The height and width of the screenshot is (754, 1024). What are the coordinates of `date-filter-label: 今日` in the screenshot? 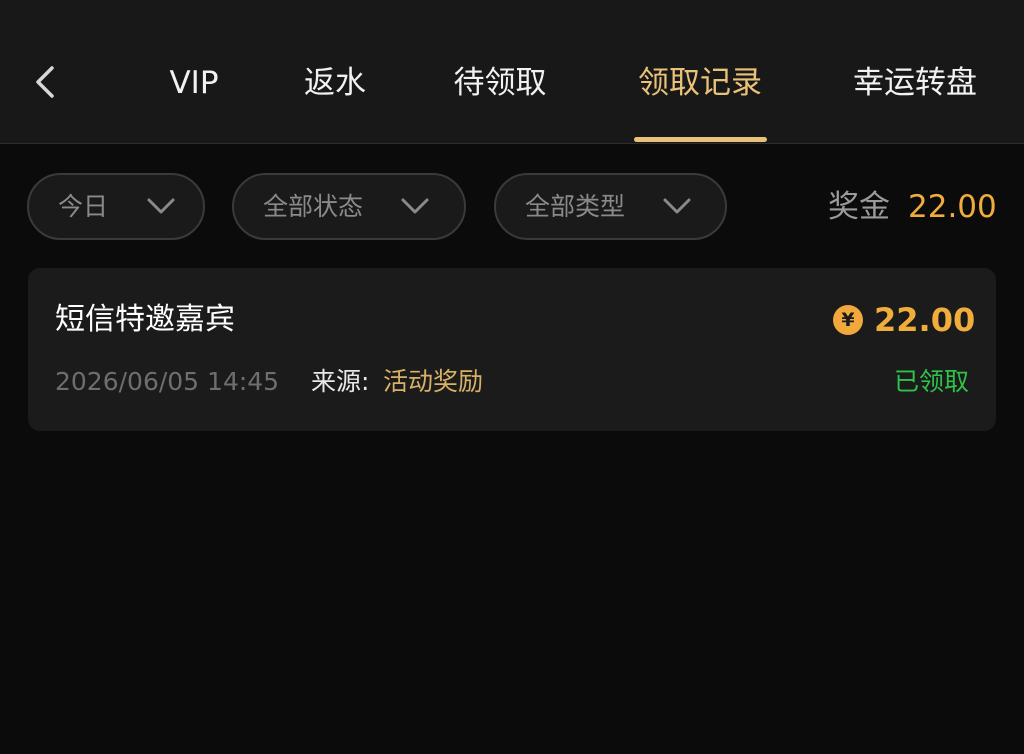 It's located at (83, 206).